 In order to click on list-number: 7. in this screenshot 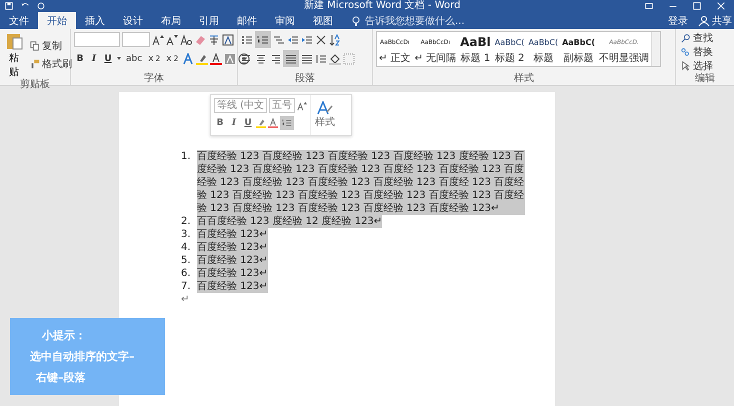, I will do `click(186, 286)`.